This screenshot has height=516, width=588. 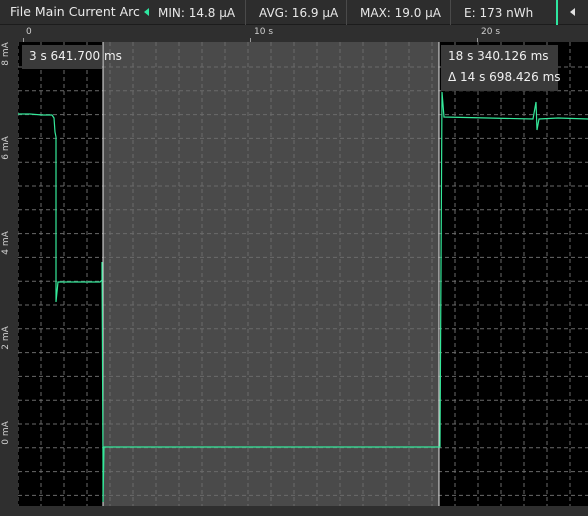 I want to click on energy-value: E: 173 nWh, so click(x=499, y=13).